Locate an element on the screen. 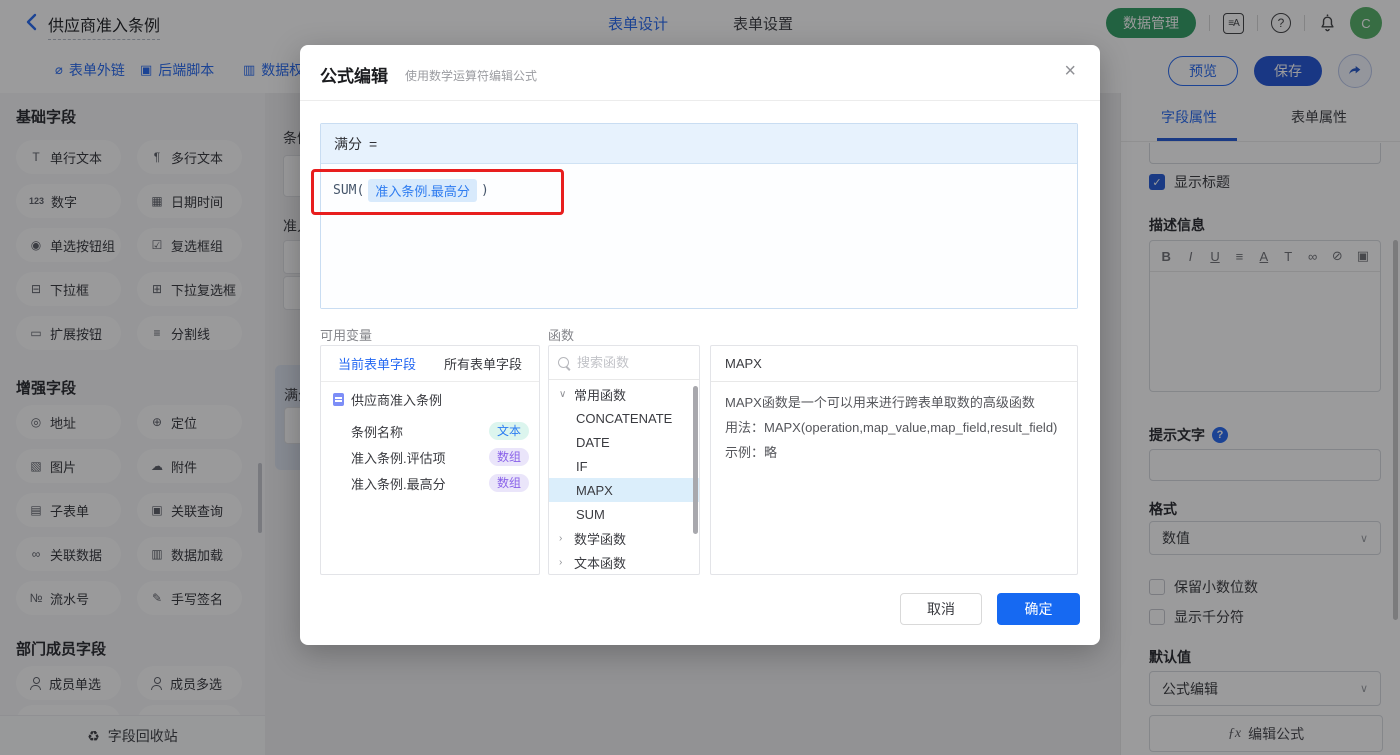 The width and height of the screenshot is (1400, 755). formula-equals: = is located at coordinates (373, 143).